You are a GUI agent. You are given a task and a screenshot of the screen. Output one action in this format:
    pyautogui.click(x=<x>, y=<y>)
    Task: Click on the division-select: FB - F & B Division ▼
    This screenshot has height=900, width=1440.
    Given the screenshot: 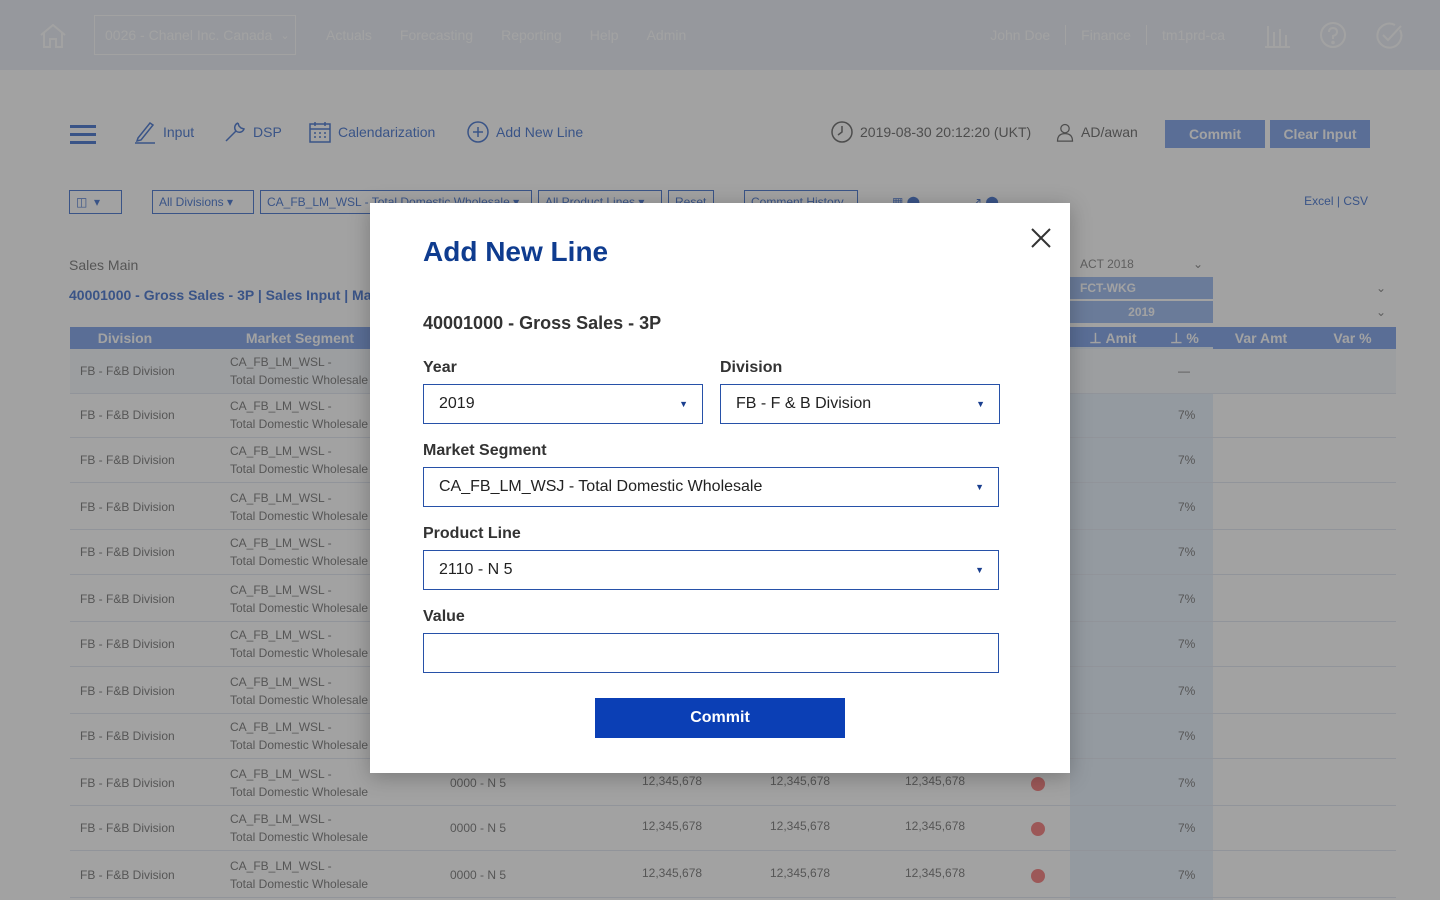 What is the action you would take?
    pyautogui.click(x=860, y=404)
    